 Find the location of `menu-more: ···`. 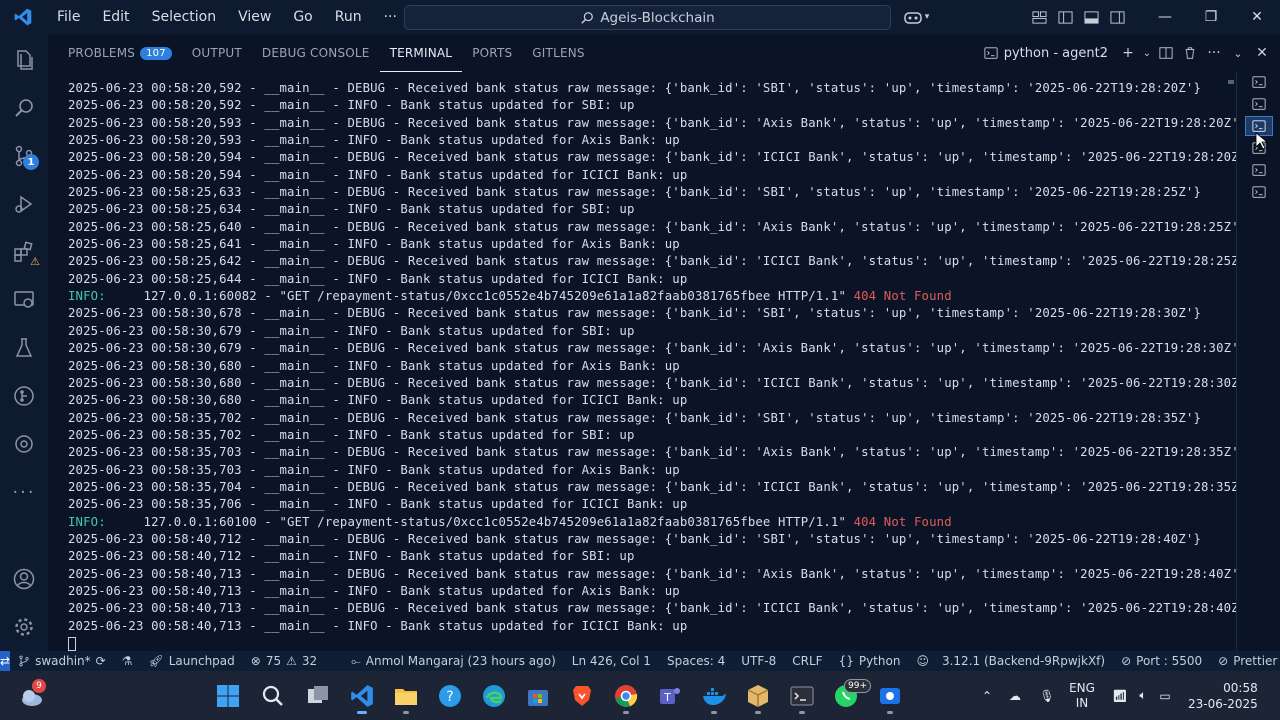

menu-more: ··· is located at coordinates (390, 17).